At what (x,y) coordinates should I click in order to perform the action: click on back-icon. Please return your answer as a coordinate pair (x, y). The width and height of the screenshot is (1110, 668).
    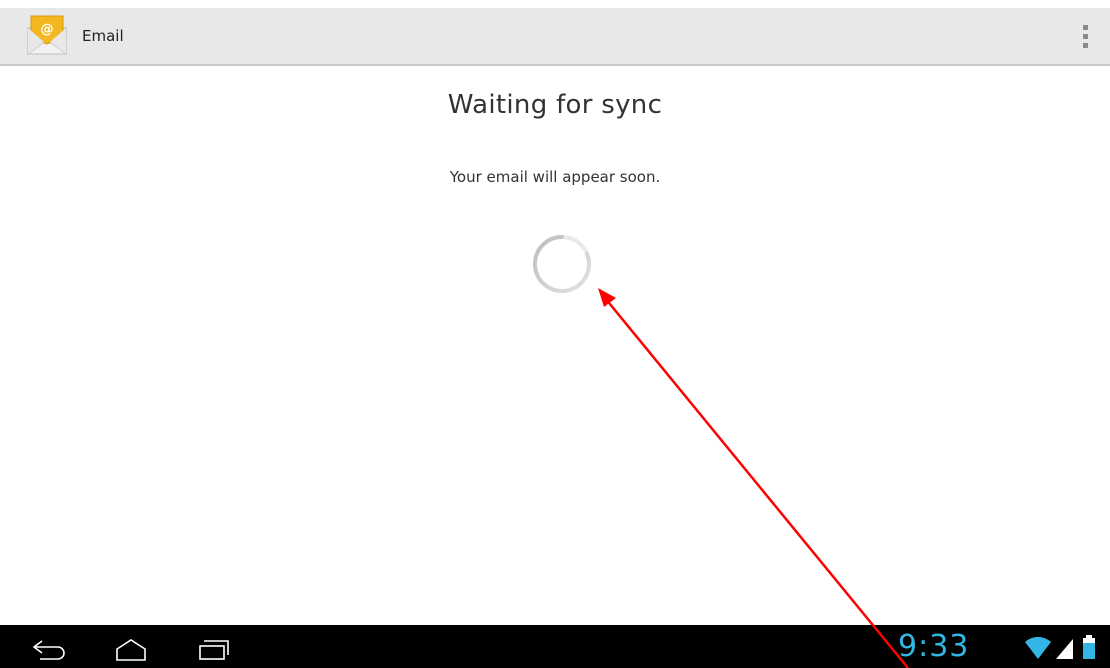
    Looking at the image, I should click on (47, 647).